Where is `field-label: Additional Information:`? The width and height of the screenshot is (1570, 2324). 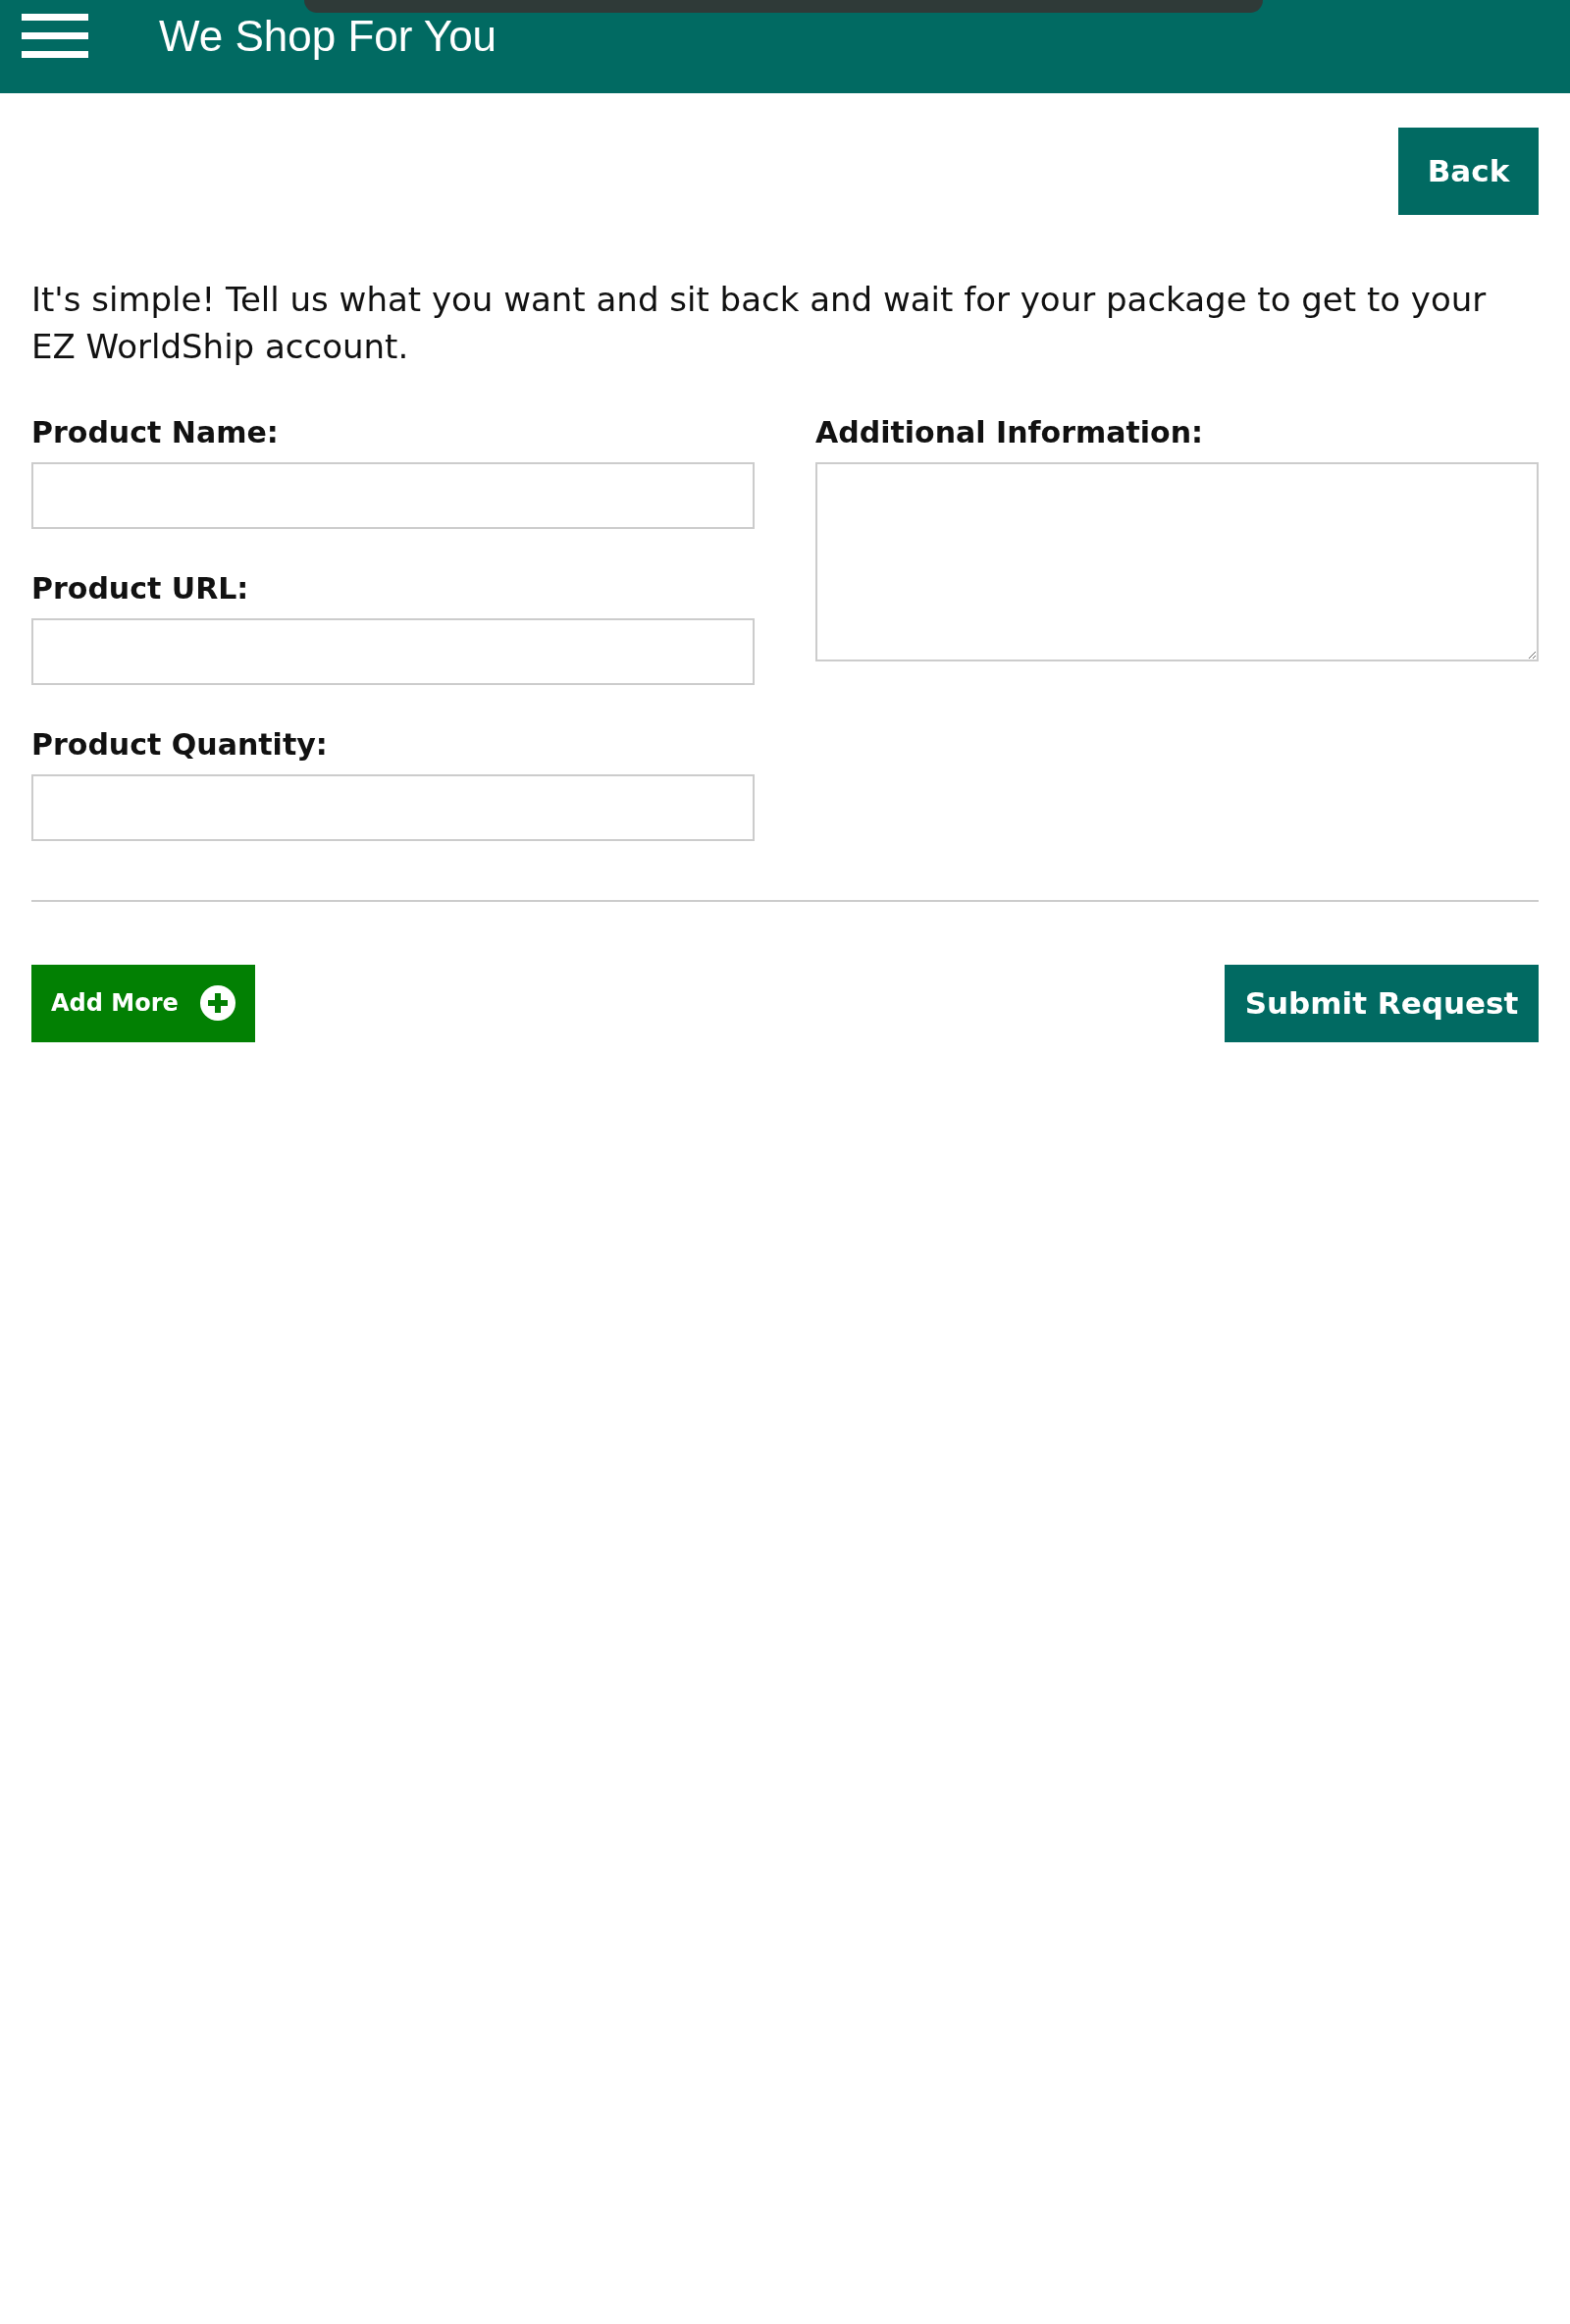
field-label: Additional Information: is located at coordinates (1010, 432).